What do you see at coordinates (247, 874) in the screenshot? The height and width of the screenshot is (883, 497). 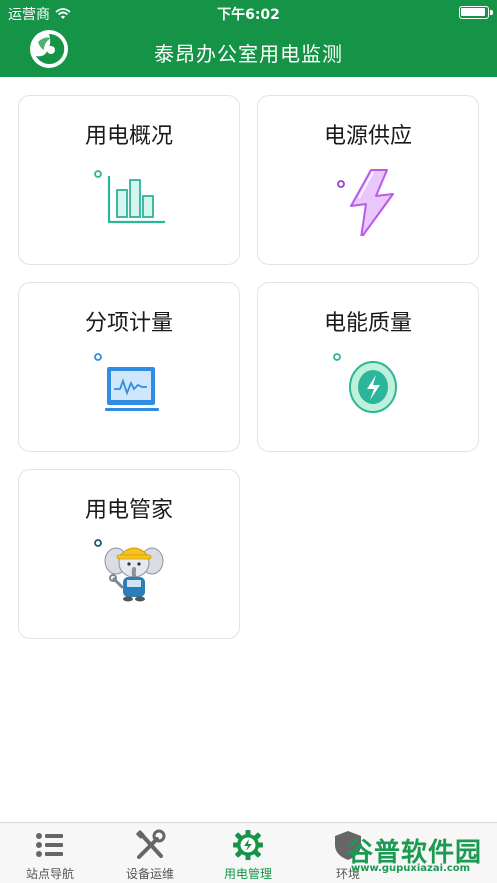 I see `tab-label: 用电管理` at bounding box center [247, 874].